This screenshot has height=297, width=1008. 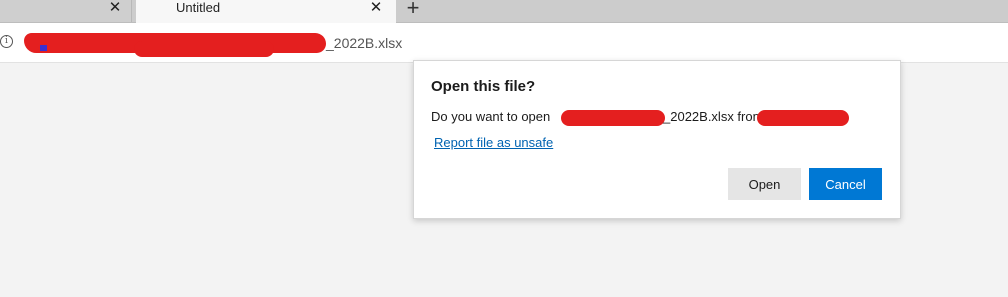 What do you see at coordinates (504, 43) in the screenshot?
I see `address-bar: i _2022B.xlsx` at bounding box center [504, 43].